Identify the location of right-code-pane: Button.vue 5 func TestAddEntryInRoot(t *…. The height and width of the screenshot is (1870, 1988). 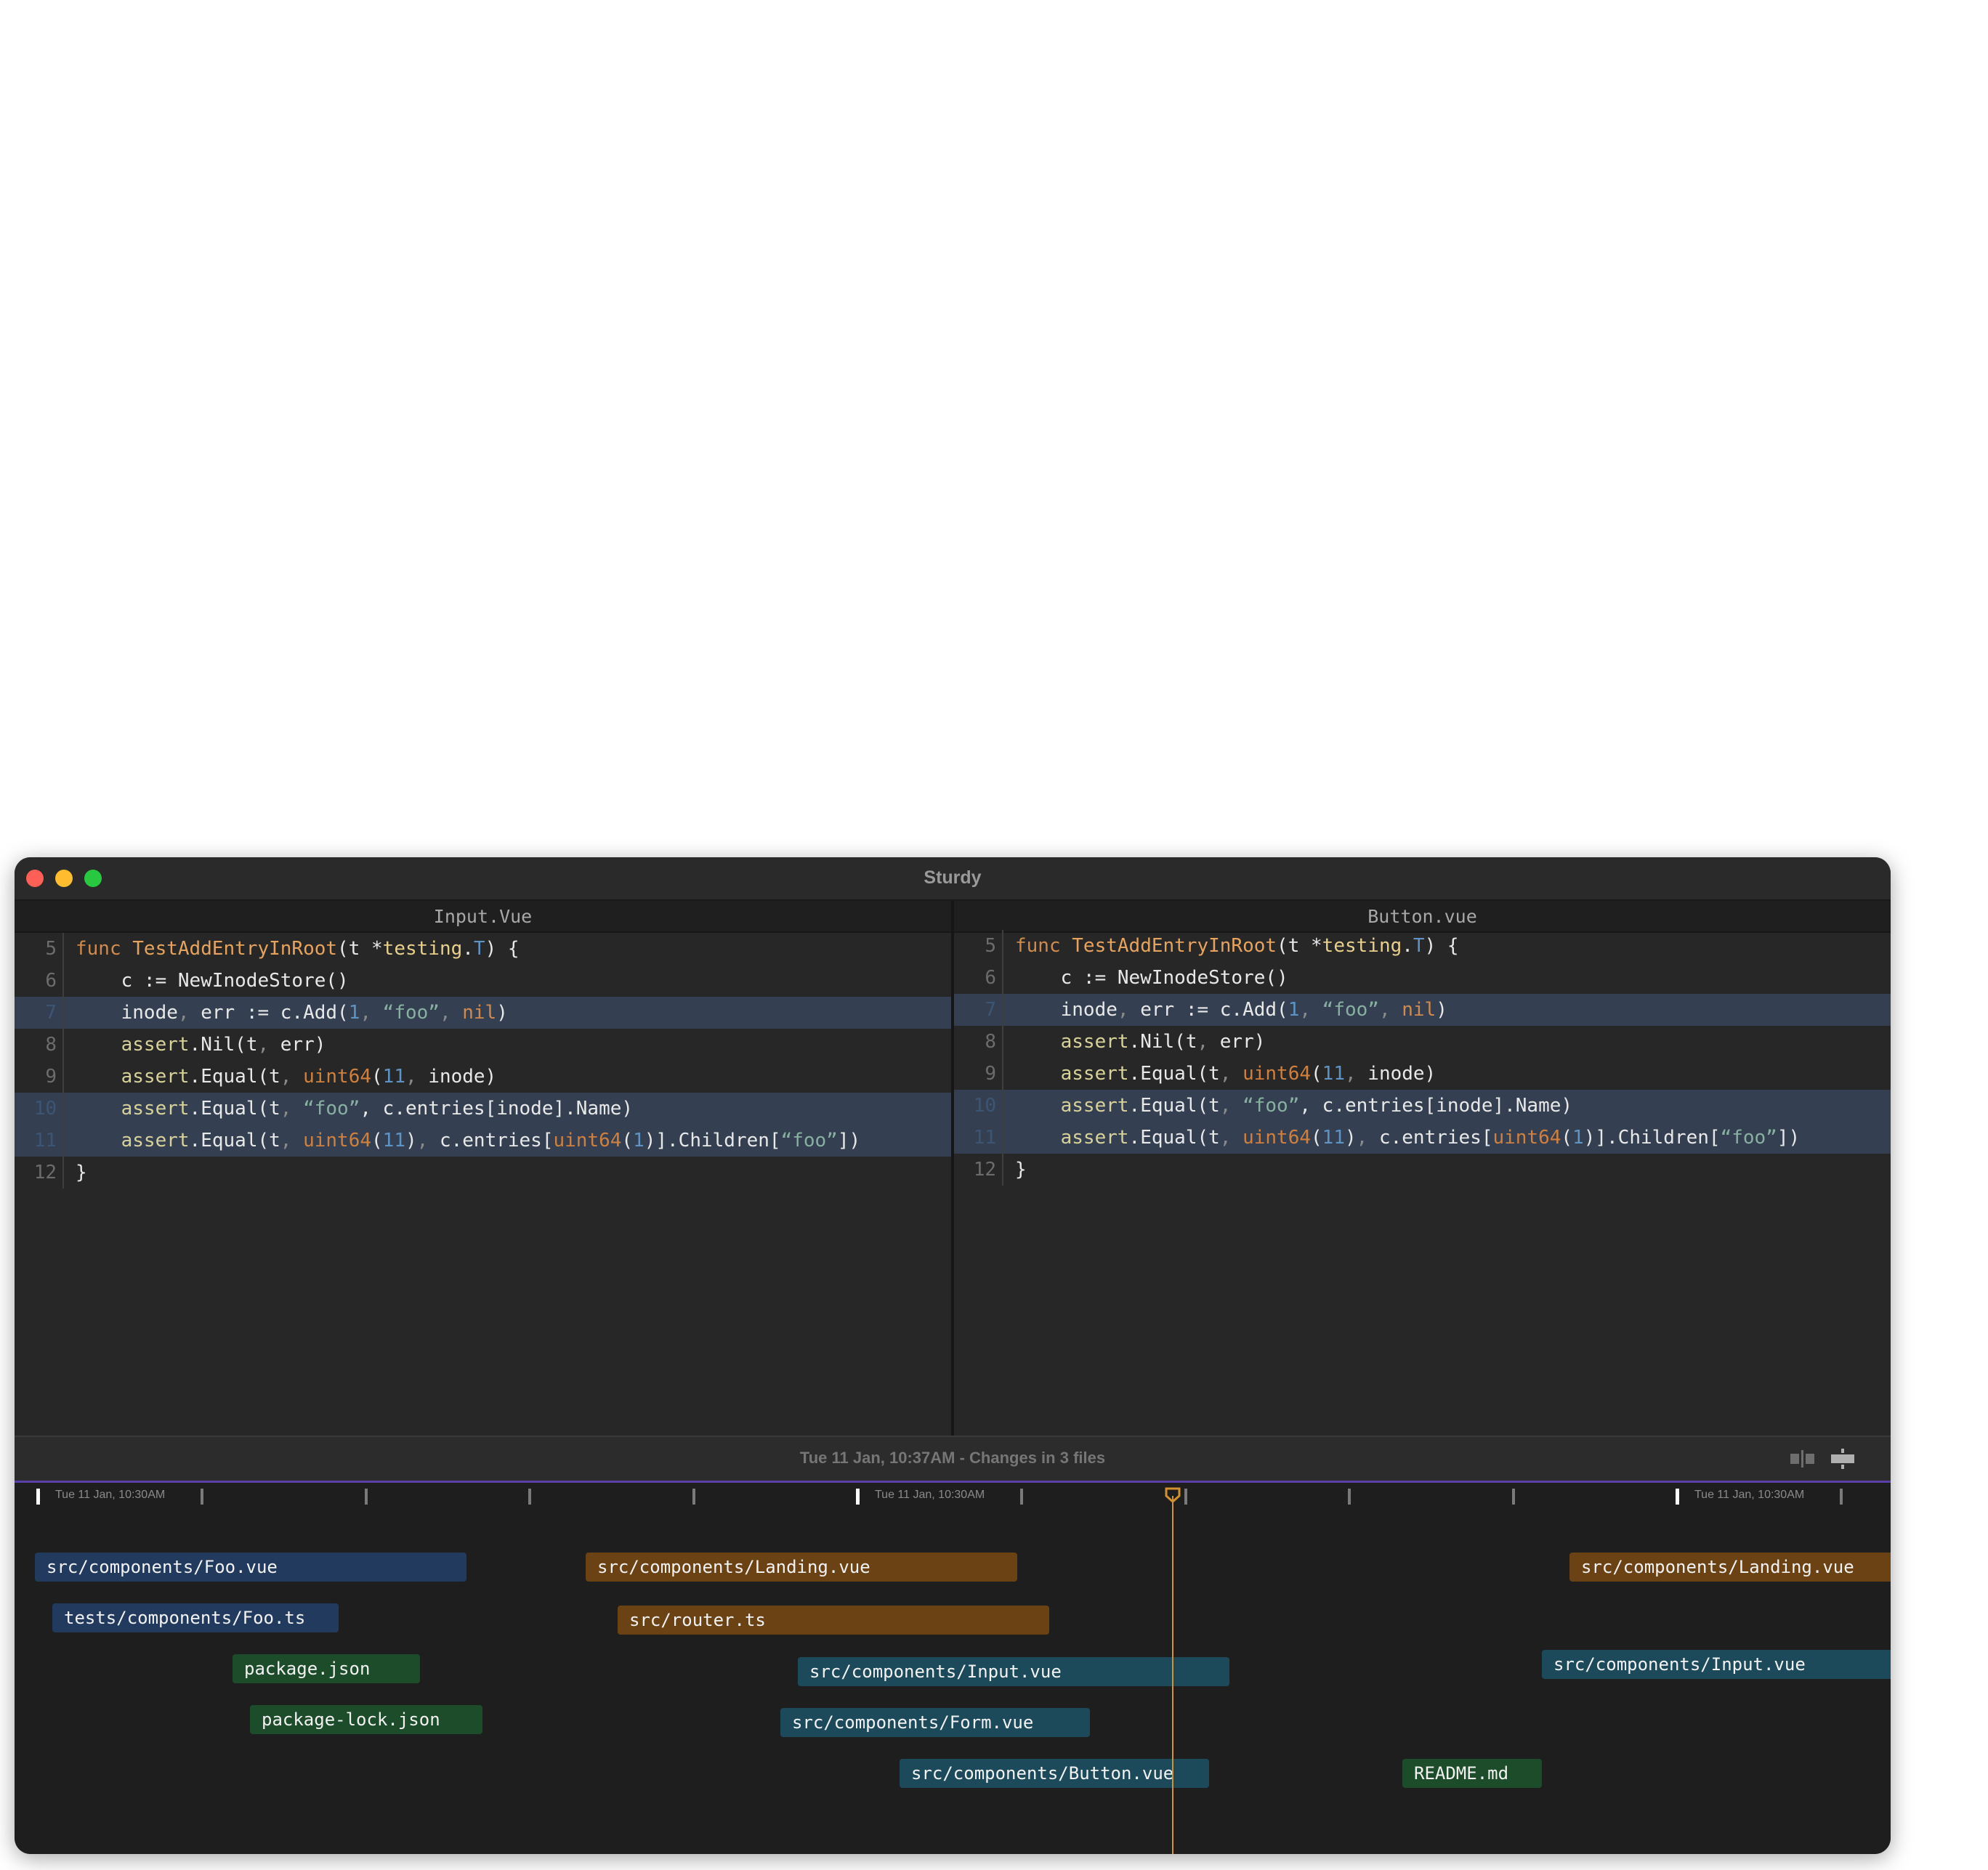
(1422, 1168).